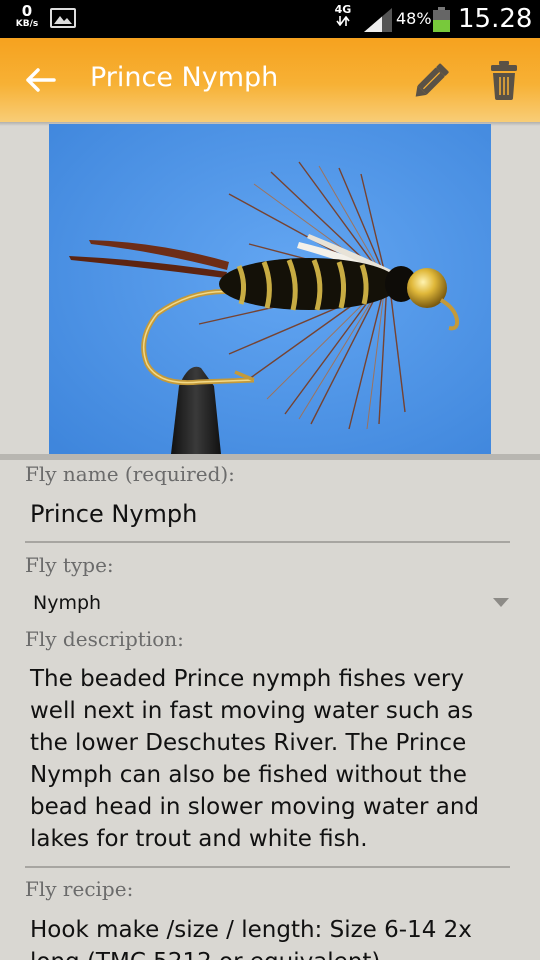 This screenshot has height=960, width=540. What do you see at coordinates (441, 19) in the screenshot?
I see `battery-icon` at bounding box center [441, 19].